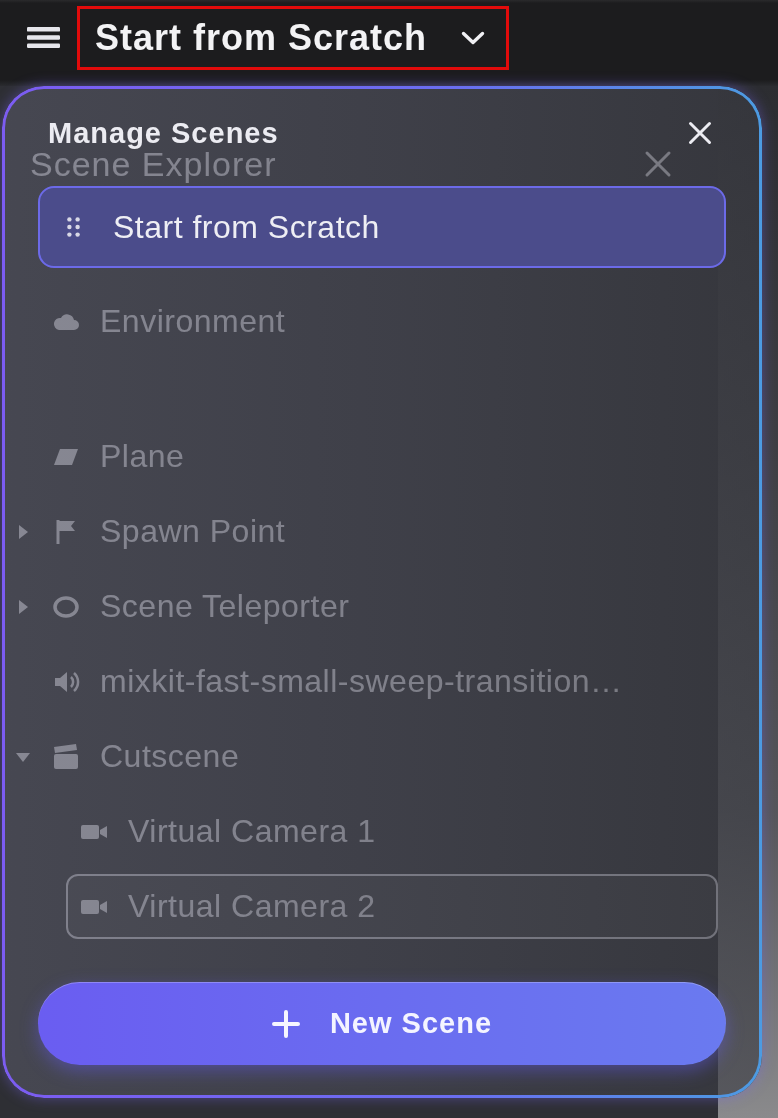 The height and width of the screenshot is (1118, 778). Describe the element at coordinates (382, 227) in the screenshot. I see `scene-item: Start from Scratch` at that location.